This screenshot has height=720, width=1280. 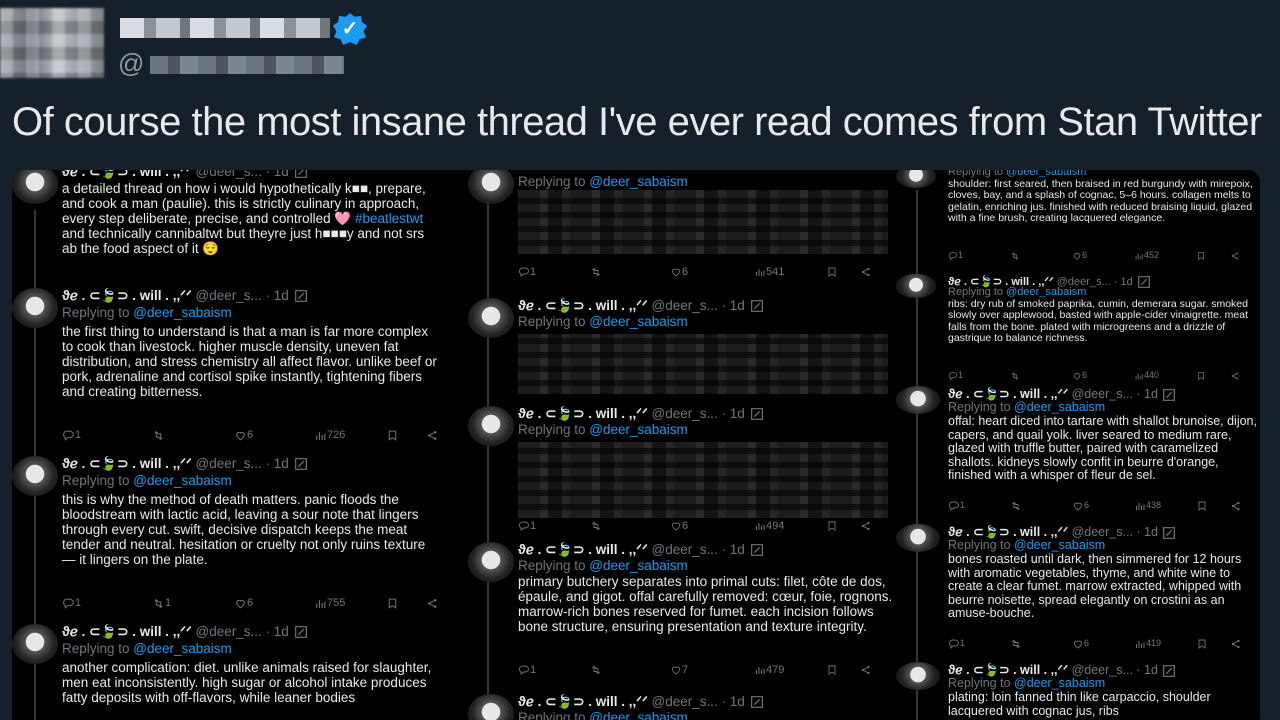 What do you see at coordinates (350, 603) in the screenshot?
I see `views-button: 755` at bounding box center [350, 603].